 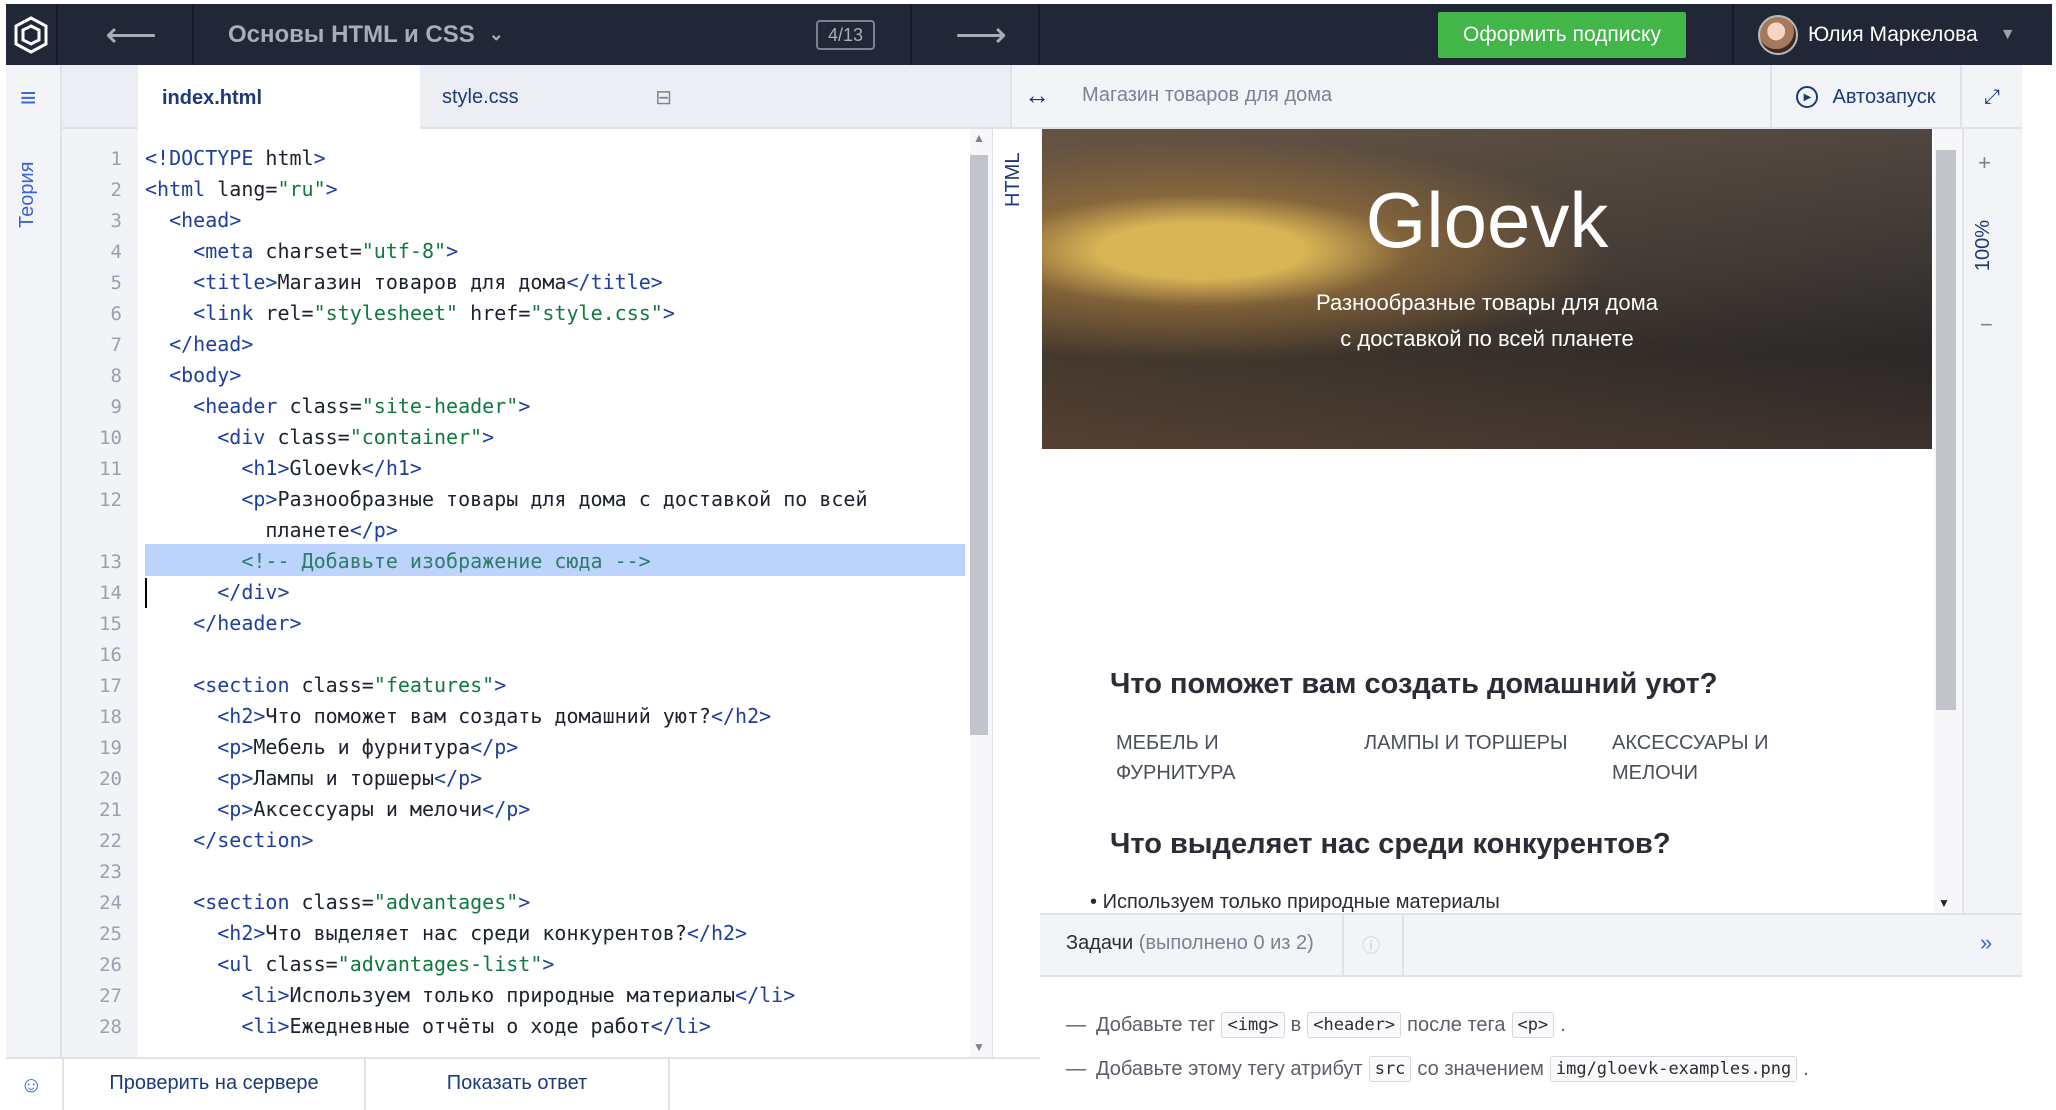 What do you see at coordinates (337, 902) in the screenshot?
I see `code-line: <section class="advantages">` at bounding box center [337, 902].